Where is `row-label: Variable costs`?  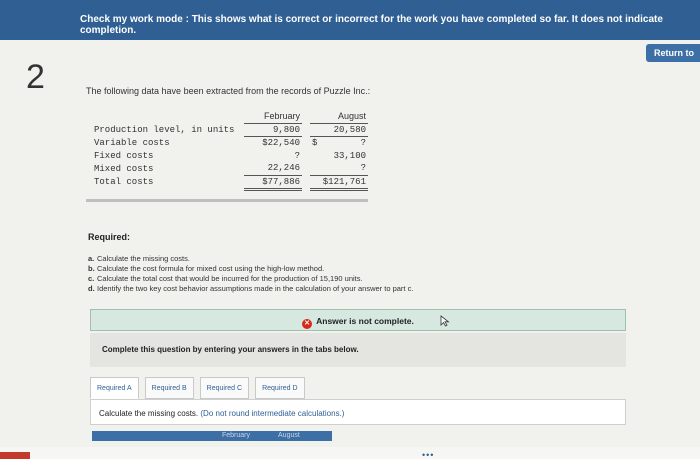
row-label: Variable costs is located at coordinates (132, 142).